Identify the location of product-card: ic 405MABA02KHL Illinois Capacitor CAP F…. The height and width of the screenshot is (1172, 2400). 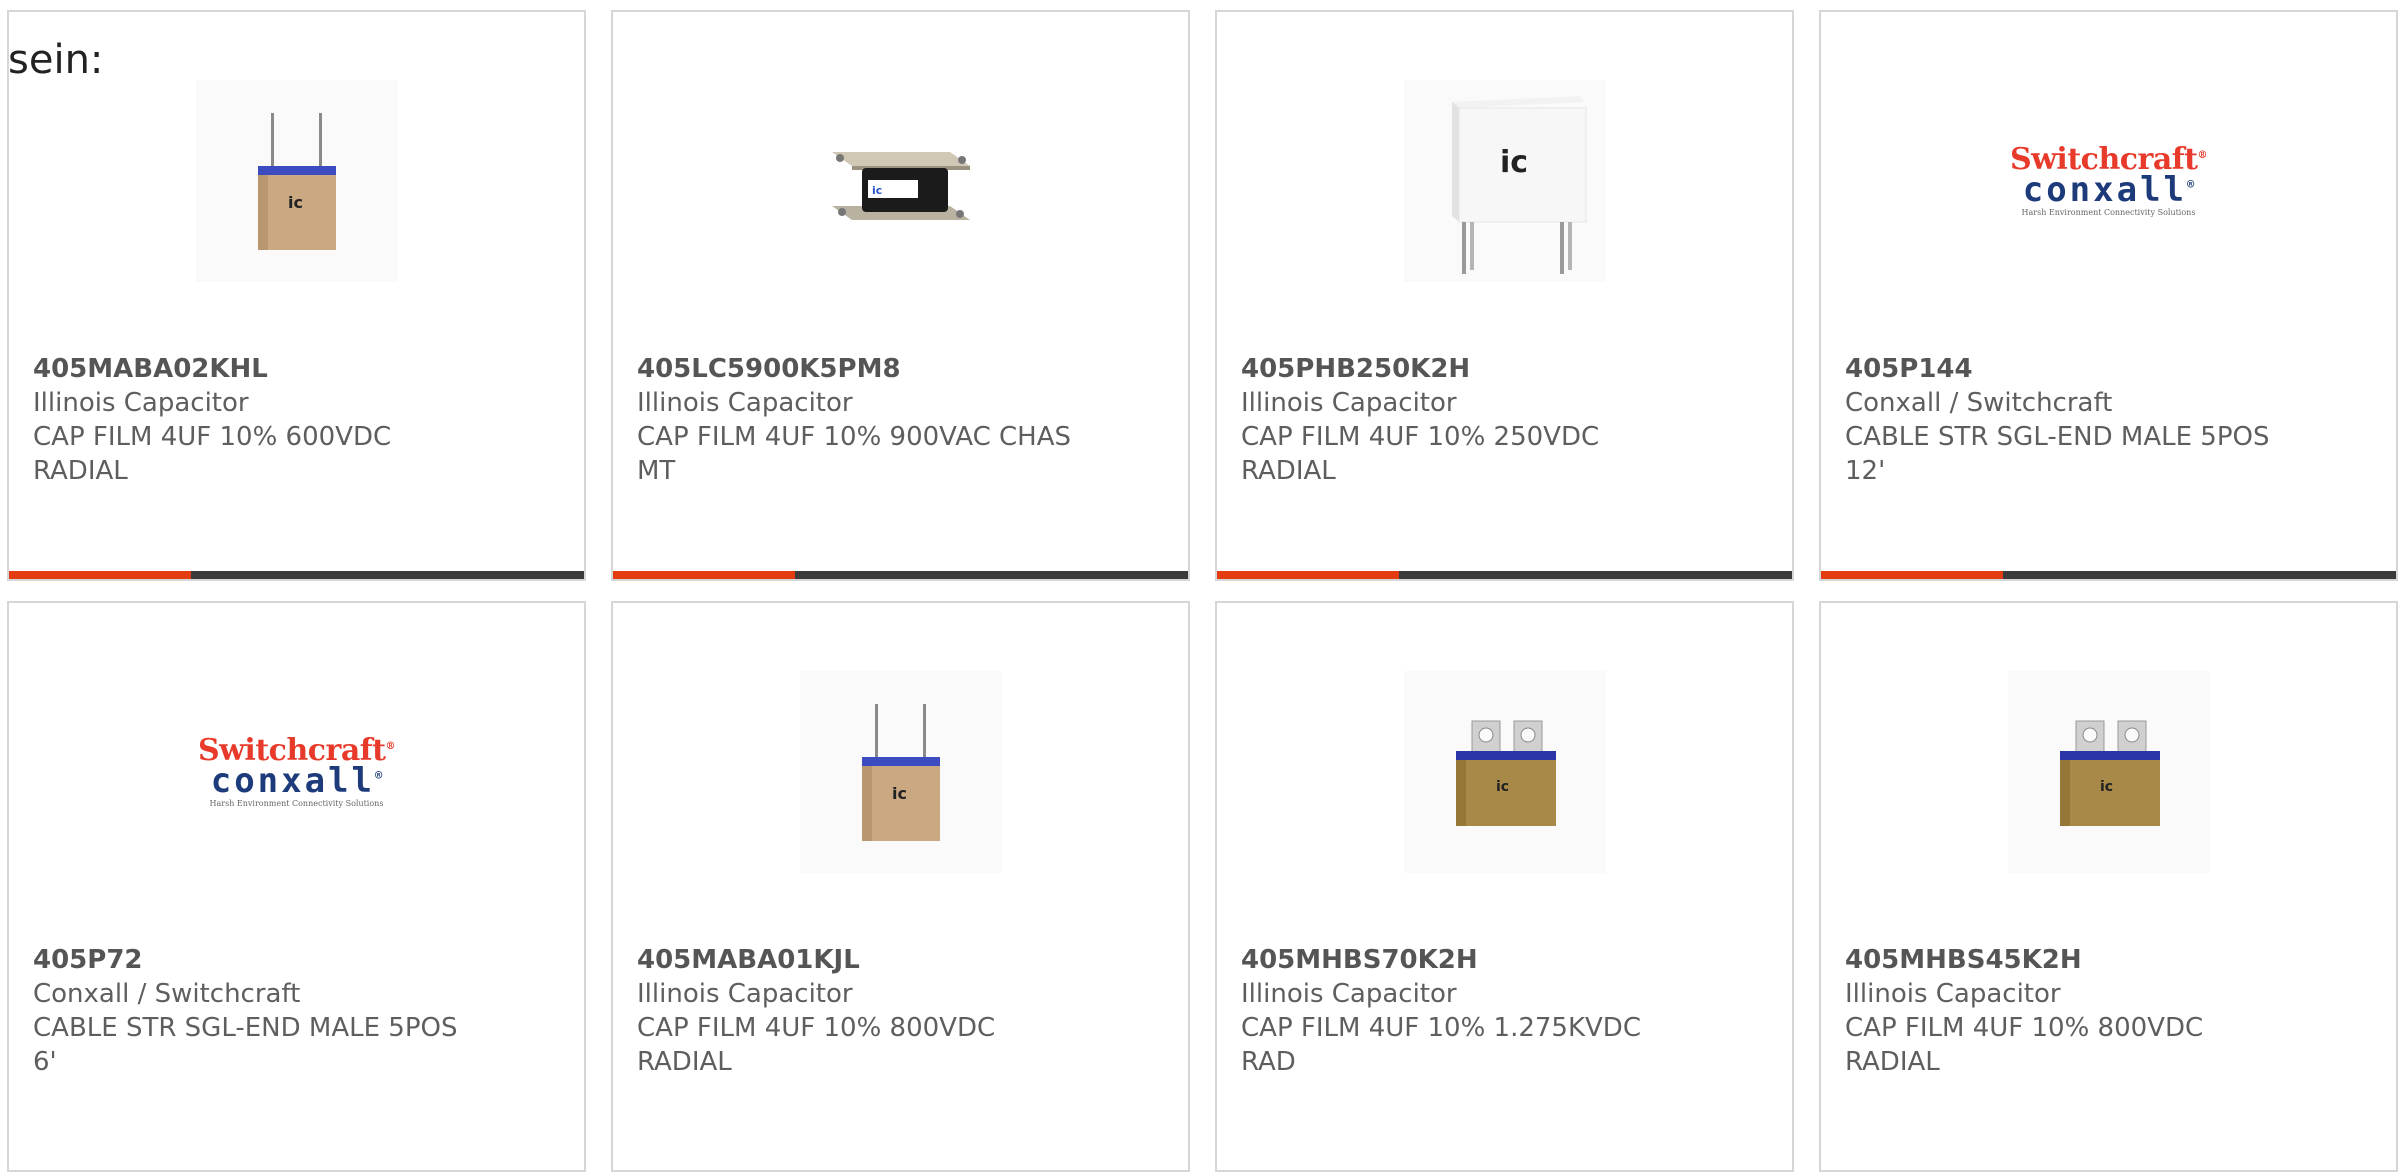
(296, 295).